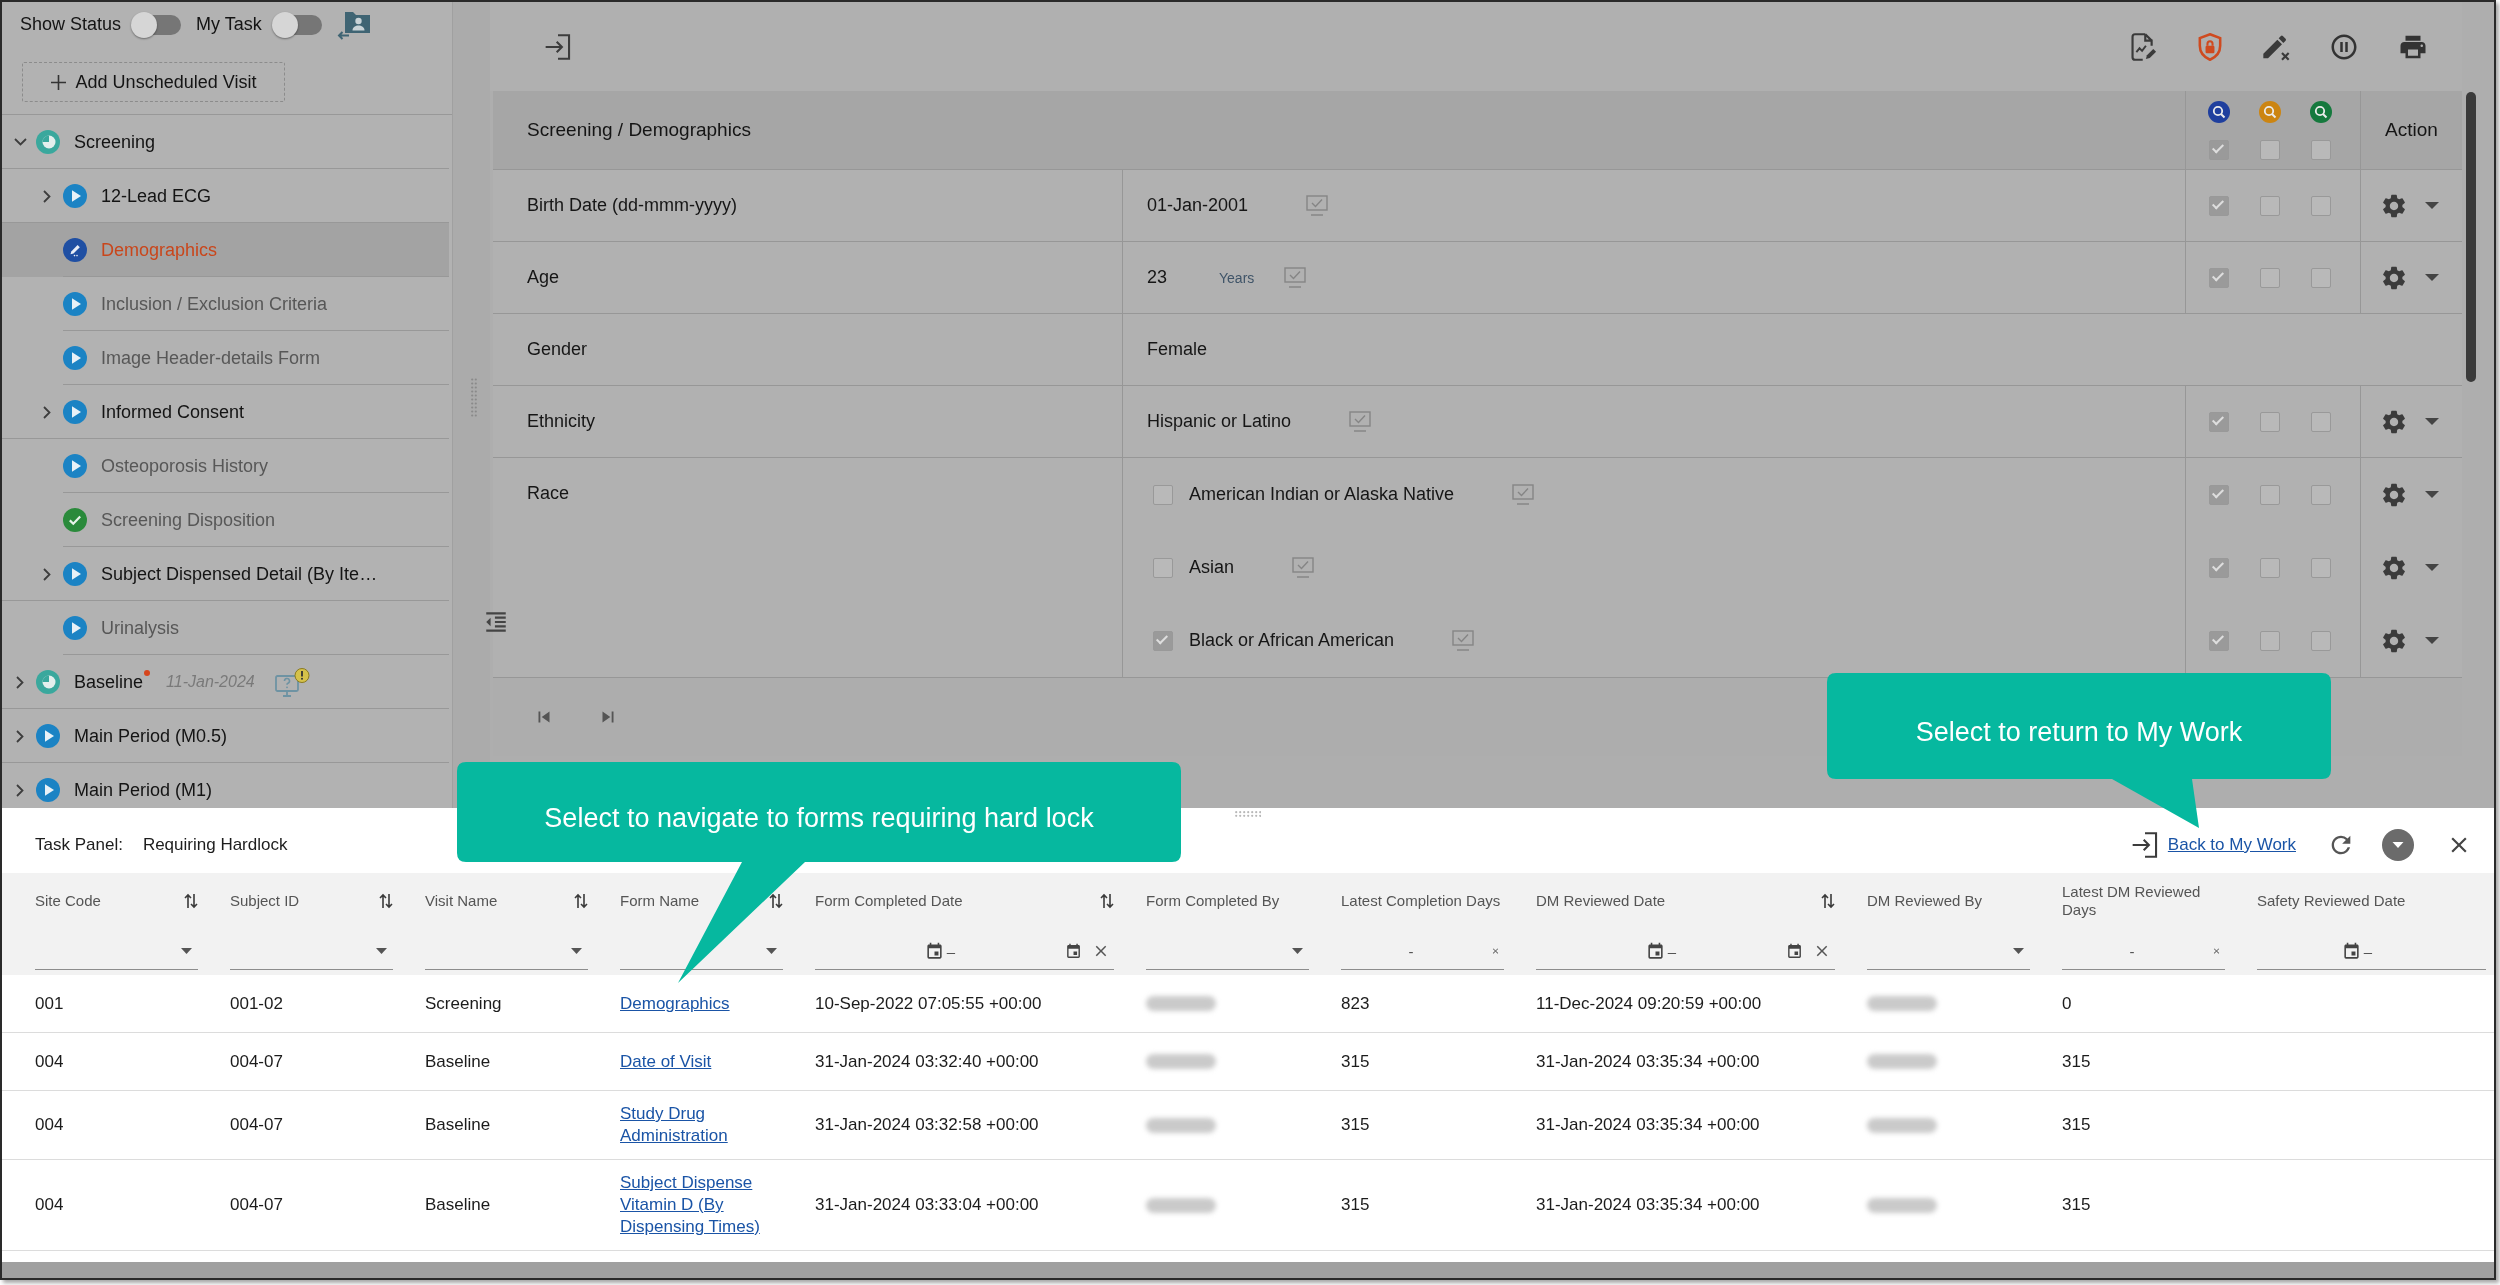 Image resolution: width=2500 pixels, height=1285 pixels. Describe the element at coordinates (153, 82) in the screenshot. I see `add-visit-button: Add Unscheduled Visit` at that location.